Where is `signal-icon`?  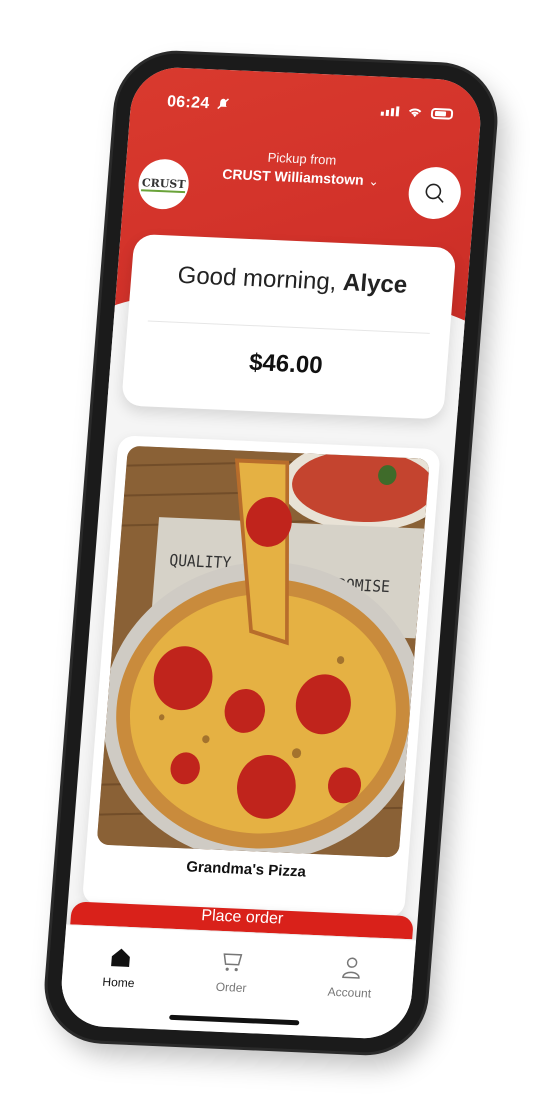
signal-icon is located at coordinates (390, 111).